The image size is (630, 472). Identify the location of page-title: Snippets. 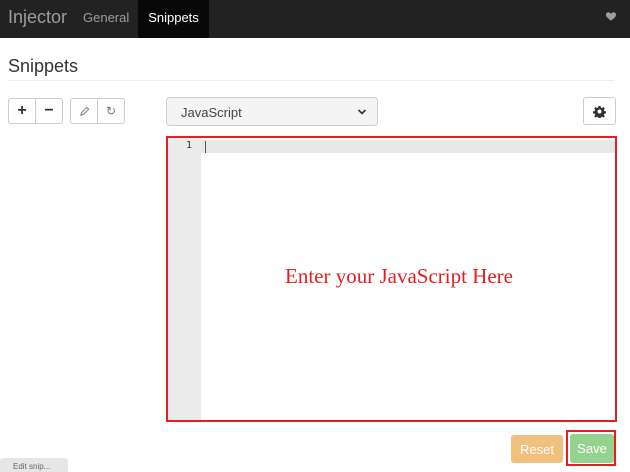
(43, 66).